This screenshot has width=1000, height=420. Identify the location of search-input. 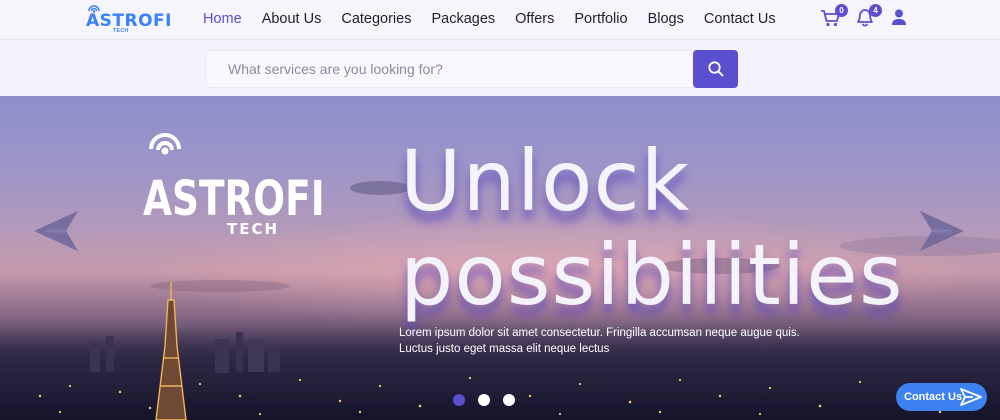
(450, 69).